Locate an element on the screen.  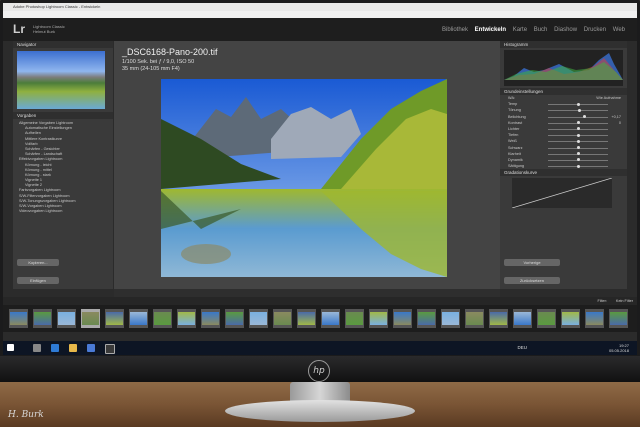
slider-label: Weiß is located at coordinates (512, 141).